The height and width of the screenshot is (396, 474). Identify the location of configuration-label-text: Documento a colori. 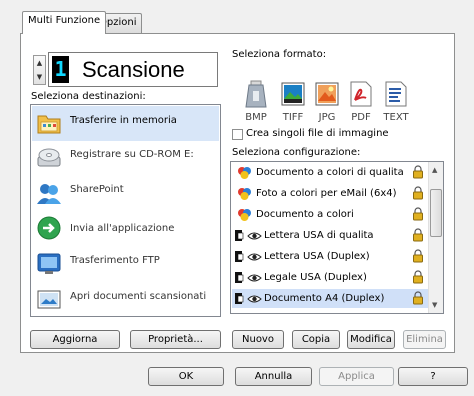
(305, 214).